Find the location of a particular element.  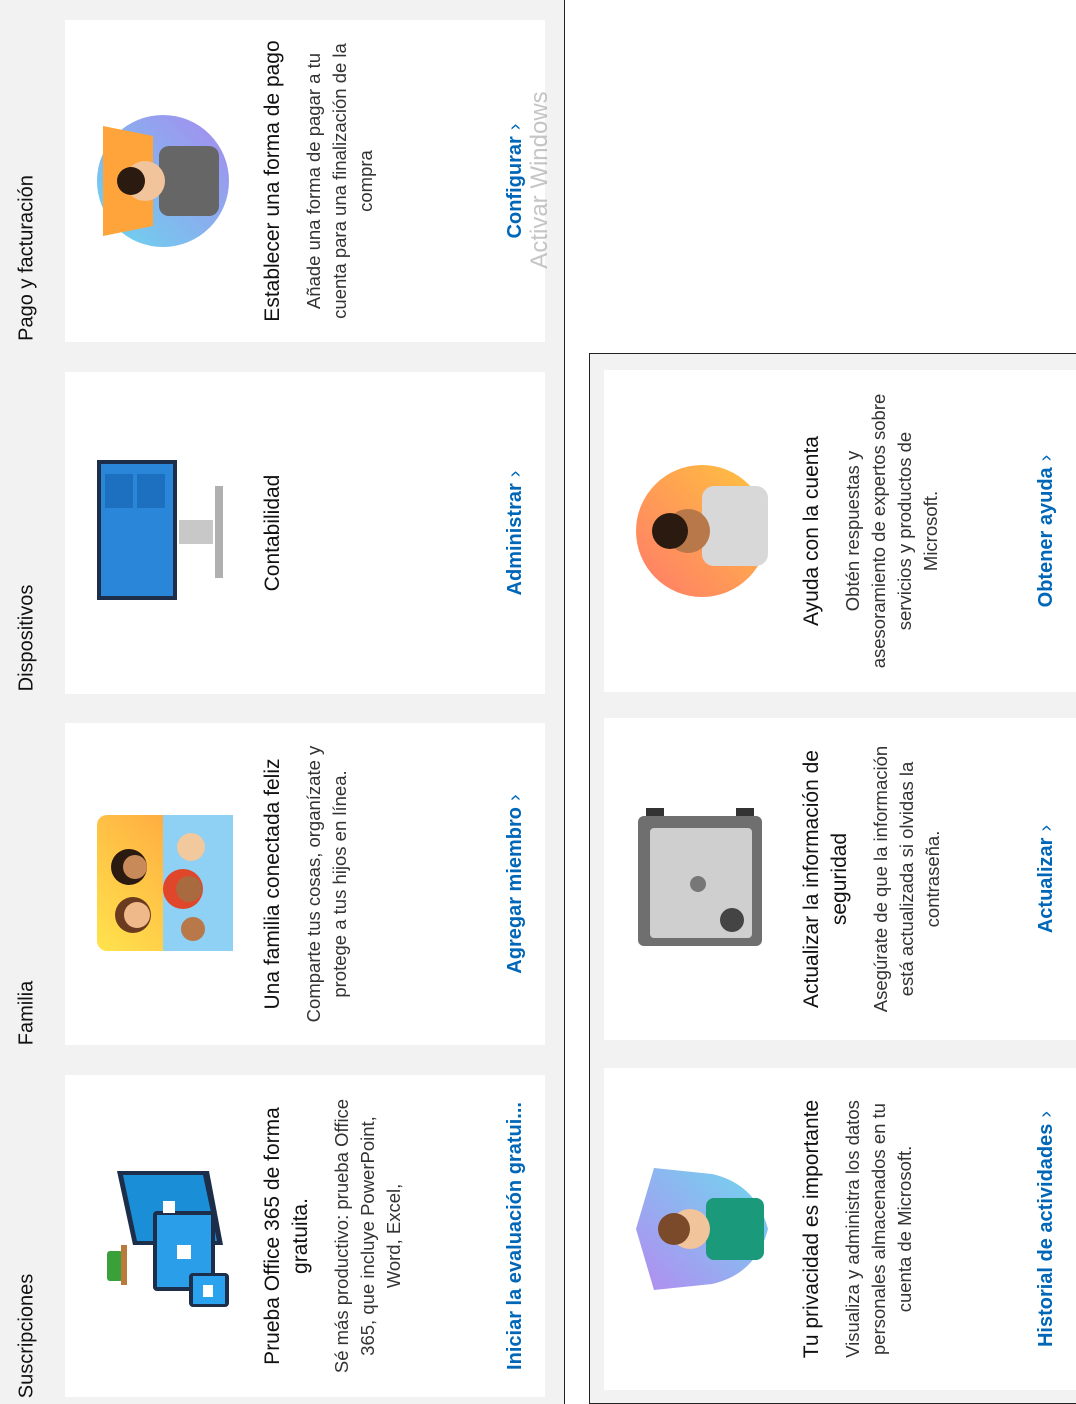

activity-history-link: Historial de actividades› is located at coordinates (1046, 1229).